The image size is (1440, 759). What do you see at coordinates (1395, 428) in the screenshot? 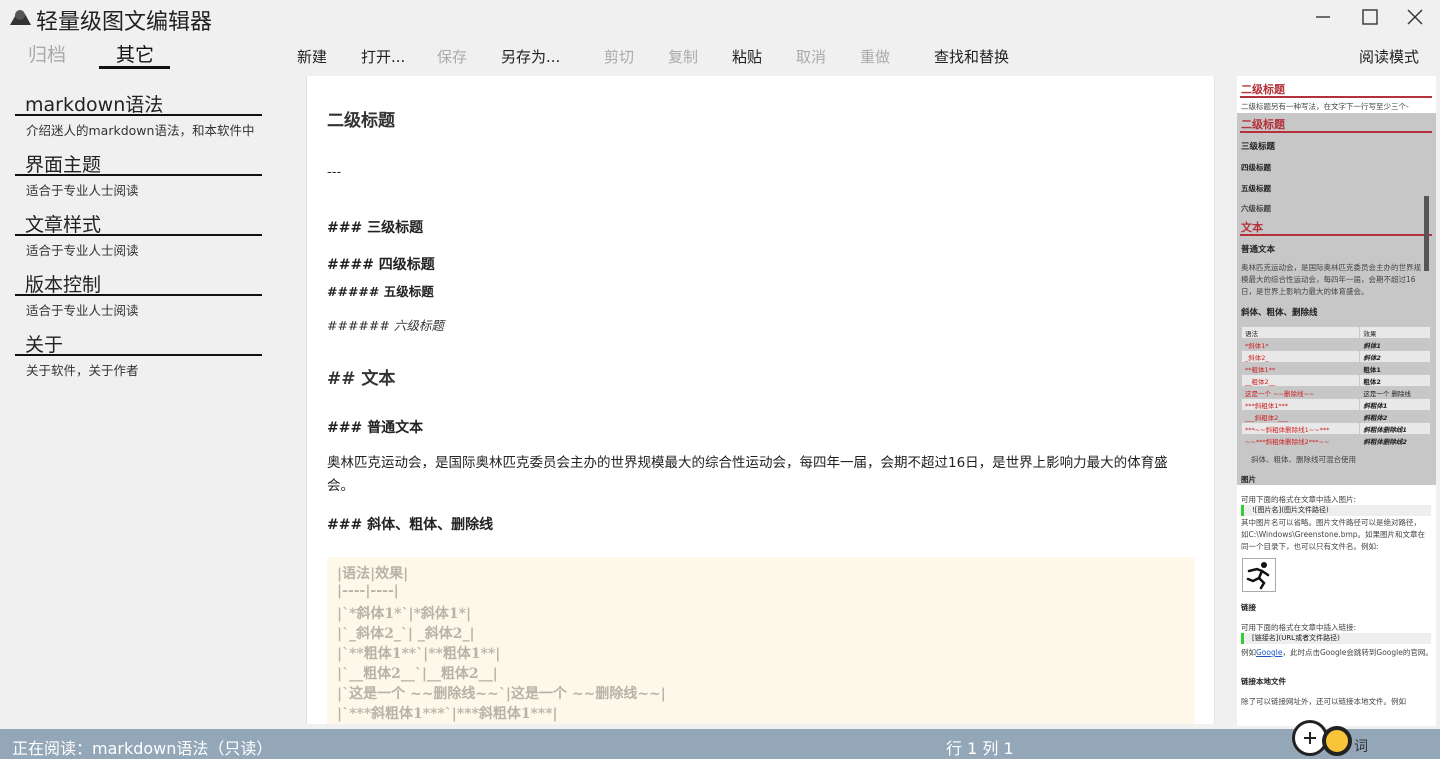
I see `table-cell: 斜粗体删除线1` at bounding box center [1395, 428].